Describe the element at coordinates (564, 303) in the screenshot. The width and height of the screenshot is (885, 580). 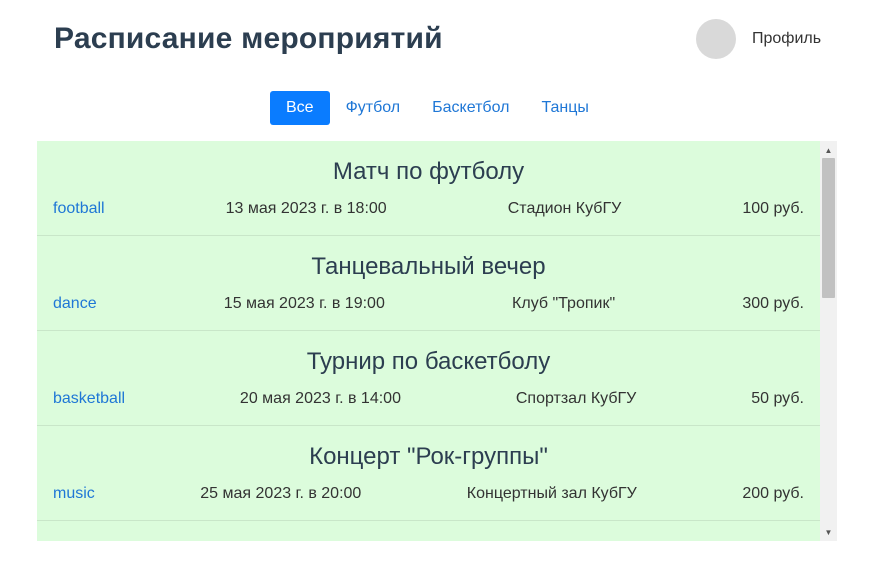
I see `event-place: Клуб "Тропик"` at that location.